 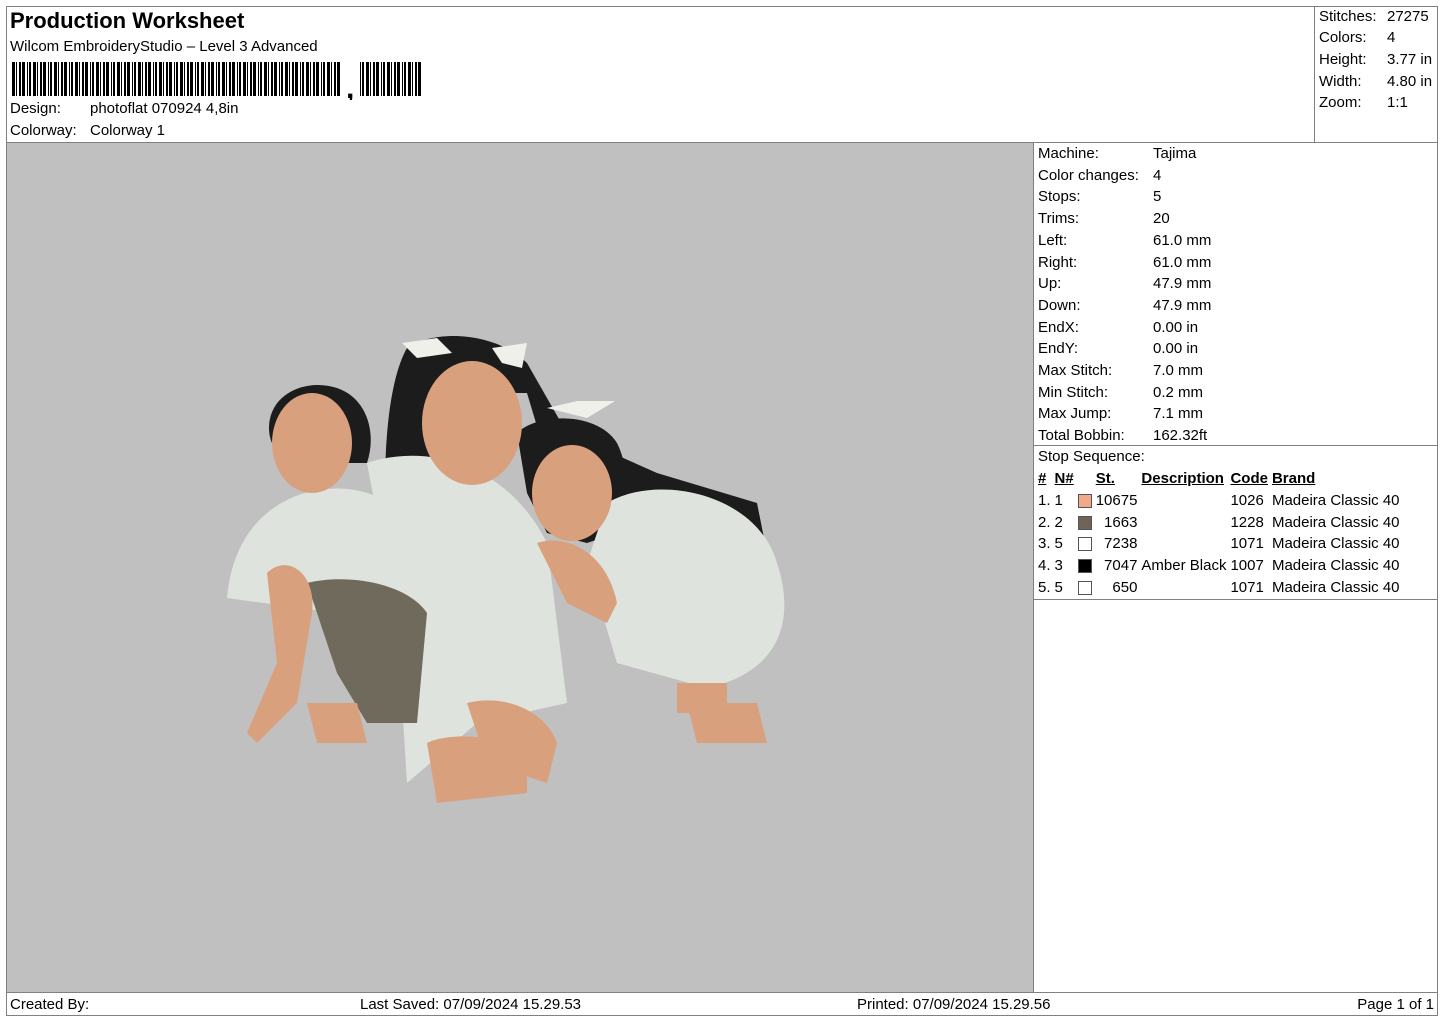 I want to click on machine-info-row: Color changes: 4, so click(x=1099, y=175).